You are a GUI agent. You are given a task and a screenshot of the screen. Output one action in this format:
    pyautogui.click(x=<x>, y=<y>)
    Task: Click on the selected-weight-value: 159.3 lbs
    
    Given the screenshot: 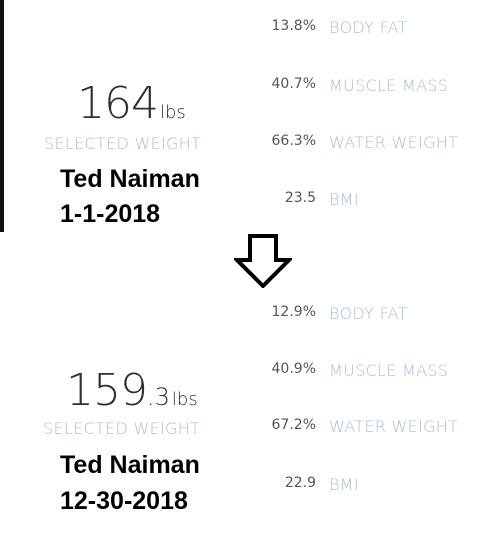 What is the action you would take?
    pyautogui.click(x=132, y=390)
    